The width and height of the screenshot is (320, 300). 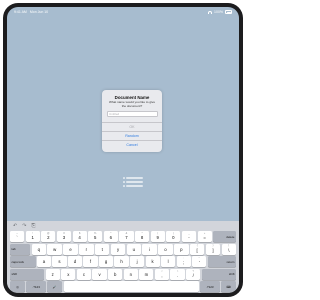 I want to click on background-placeholder-list, so click(x=134, y=183).